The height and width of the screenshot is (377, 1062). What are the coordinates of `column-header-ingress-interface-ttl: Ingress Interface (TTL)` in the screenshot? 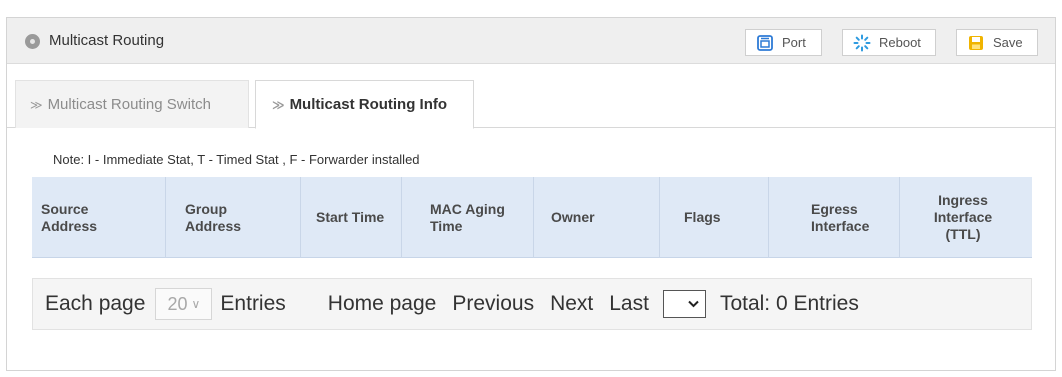 It's located at (966, 217).